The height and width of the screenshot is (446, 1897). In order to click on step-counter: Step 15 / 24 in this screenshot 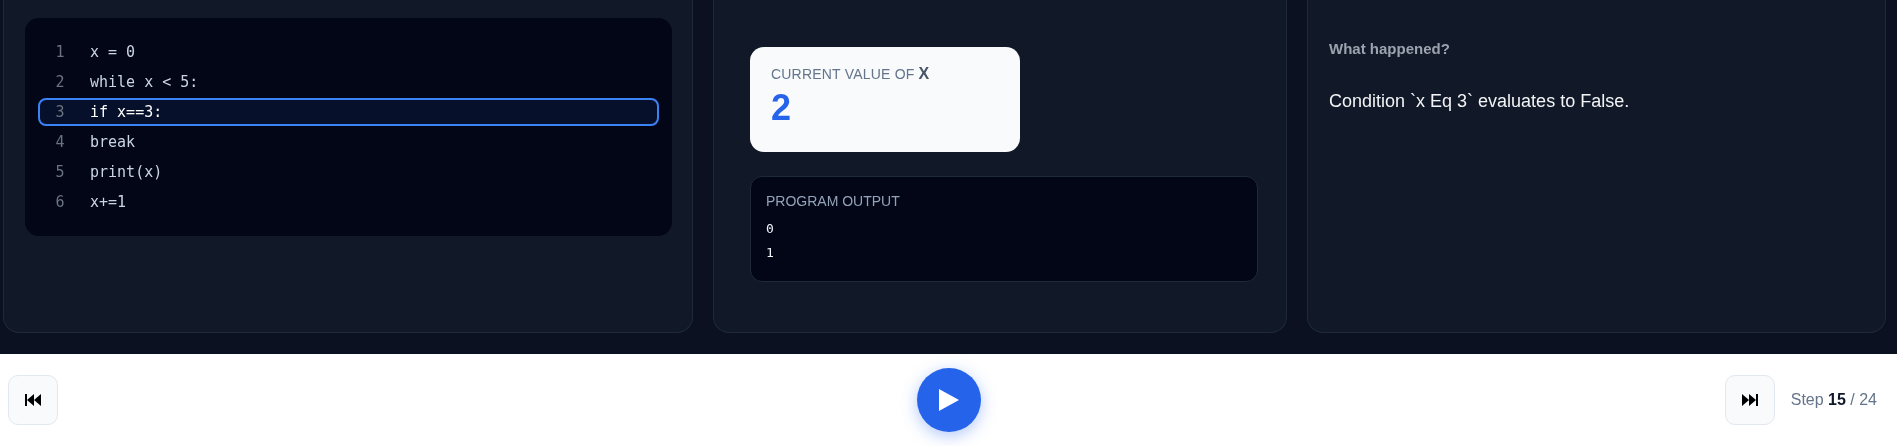, I will do `click(1833, 400)`.